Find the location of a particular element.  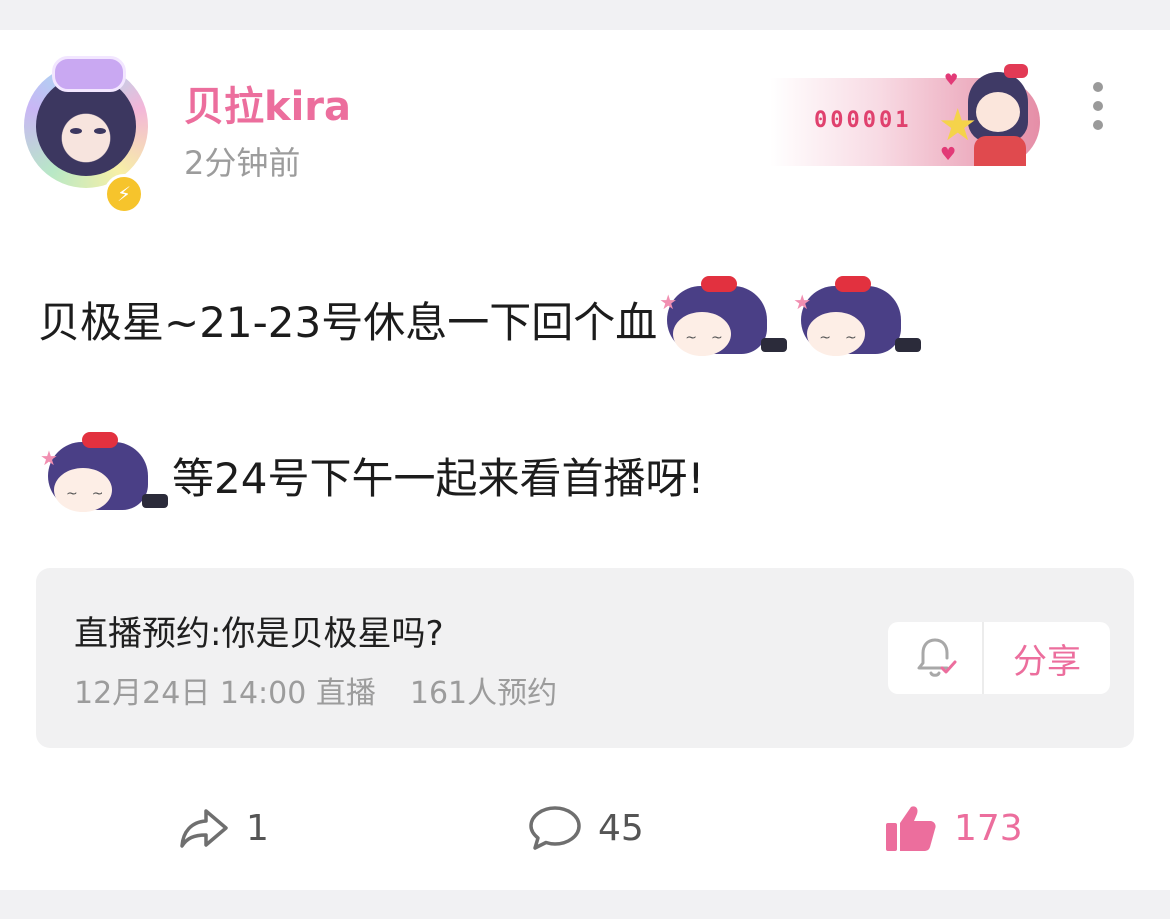

avatar: ⚡ is located at coordinates (86, 132).